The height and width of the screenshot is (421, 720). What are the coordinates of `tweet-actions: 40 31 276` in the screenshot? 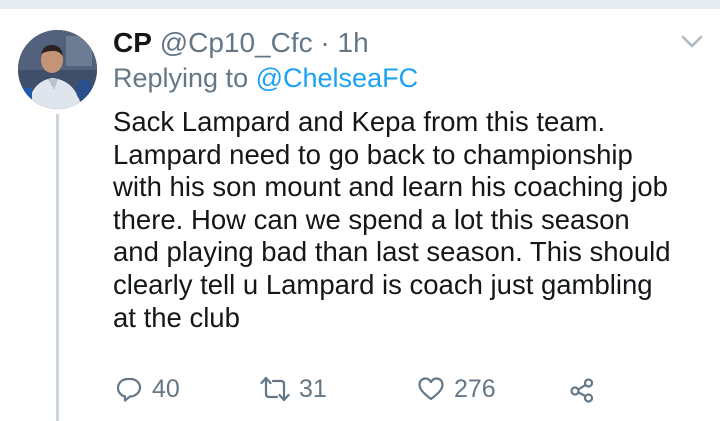 It's located at (413, 389).